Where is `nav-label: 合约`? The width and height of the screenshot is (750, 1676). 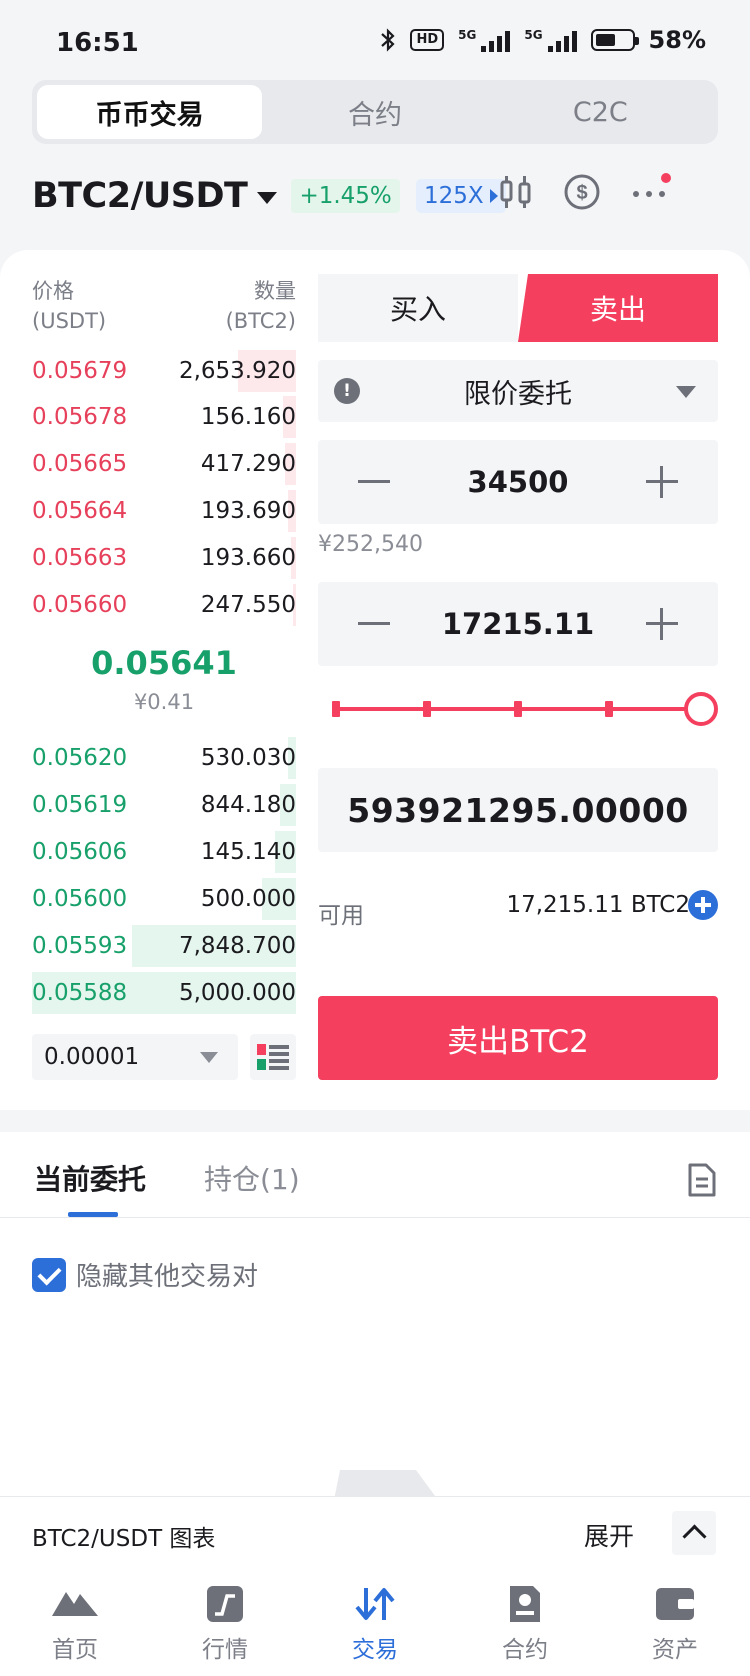
nav-label: 合约 is located at coordinates (525, 1650).